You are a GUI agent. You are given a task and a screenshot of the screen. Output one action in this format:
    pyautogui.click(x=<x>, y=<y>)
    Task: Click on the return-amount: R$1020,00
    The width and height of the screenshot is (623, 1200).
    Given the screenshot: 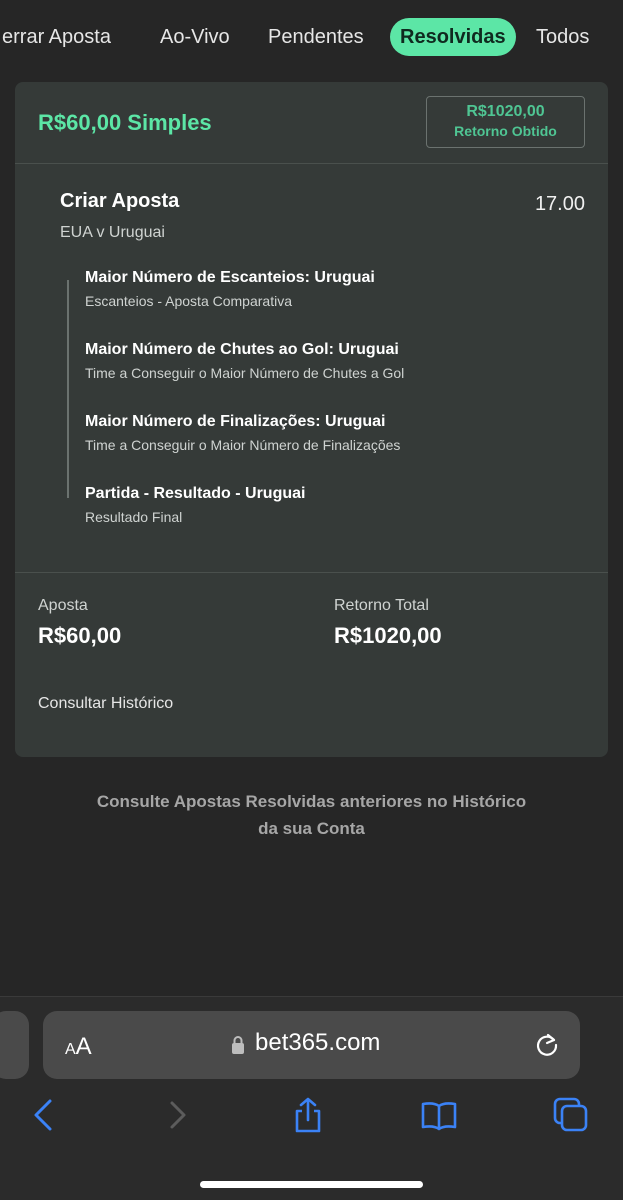 What is the action you would take?
    pyautogui.click(x=505, y=111)
    